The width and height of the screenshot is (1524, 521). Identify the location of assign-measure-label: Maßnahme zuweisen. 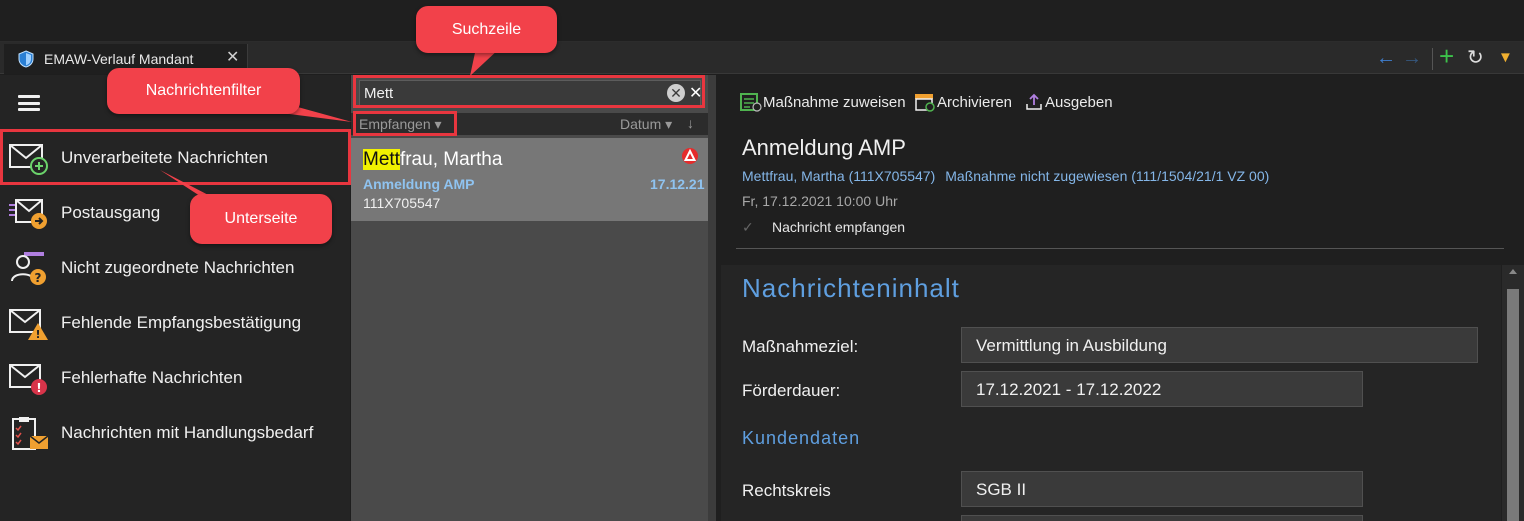
(834, 102).